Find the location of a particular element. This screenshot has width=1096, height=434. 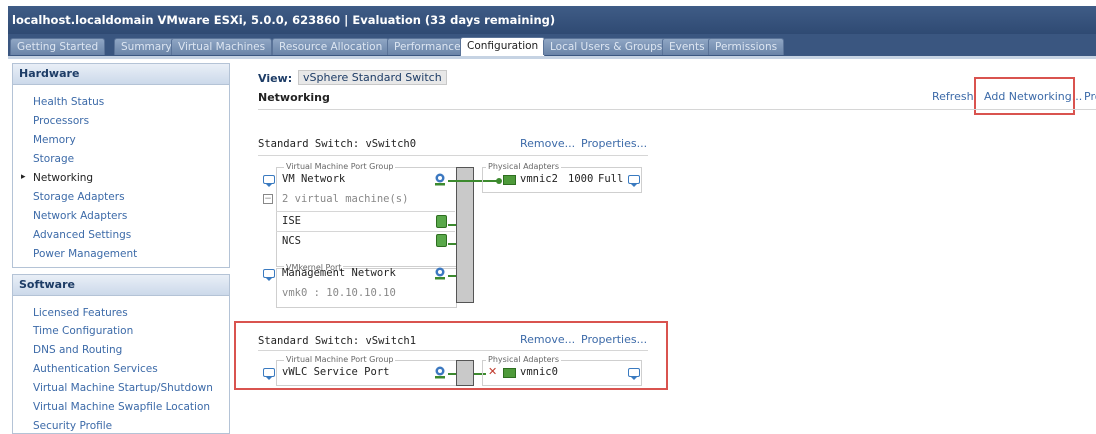

comment-icon-vwlc is located at coordinates (269, 374).